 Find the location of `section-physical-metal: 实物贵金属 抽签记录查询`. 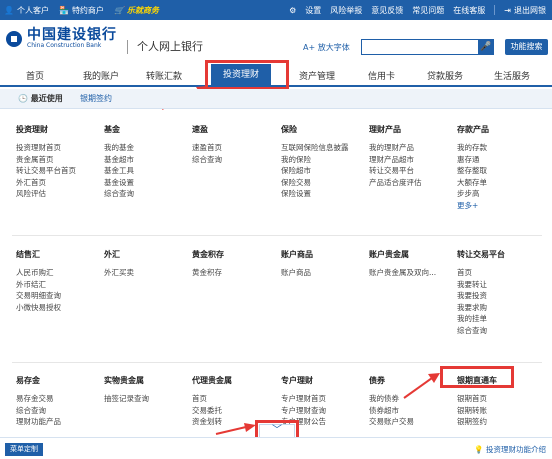

section-physical-metal: 实物贵金属 抽签记录查询 is located at coordinates (147, 390).